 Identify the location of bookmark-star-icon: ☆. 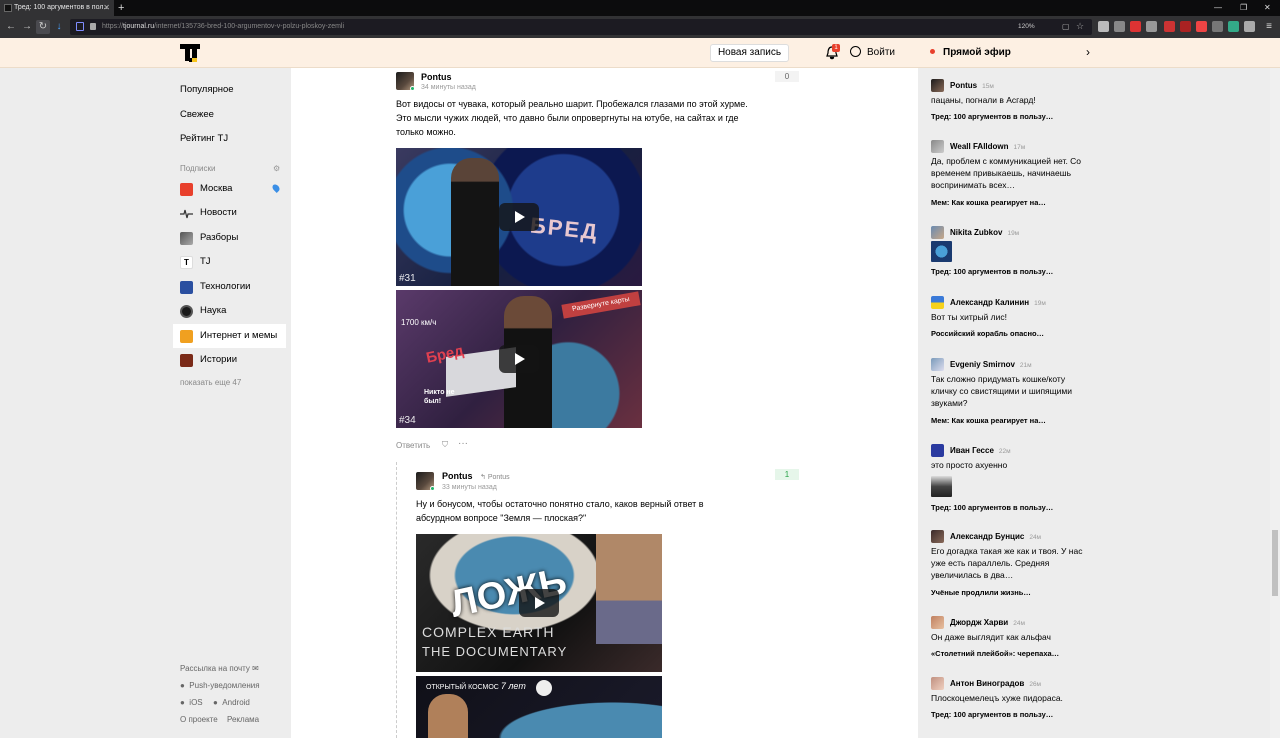
(1080, 26).